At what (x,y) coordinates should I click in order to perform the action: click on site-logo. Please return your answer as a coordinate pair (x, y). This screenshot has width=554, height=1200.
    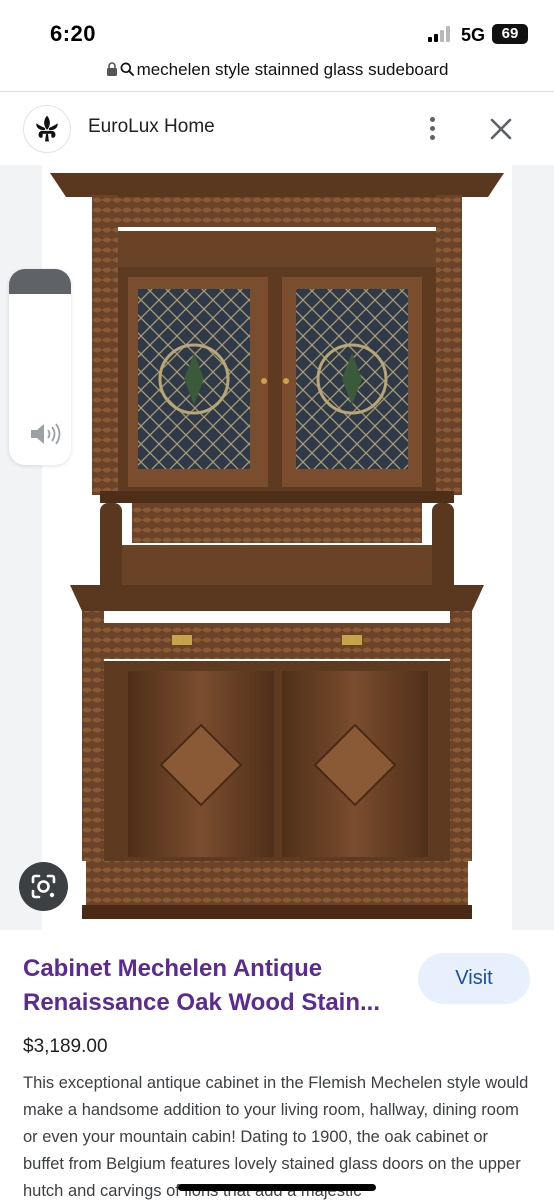
    Looking at the image, I should click on (47, 129).